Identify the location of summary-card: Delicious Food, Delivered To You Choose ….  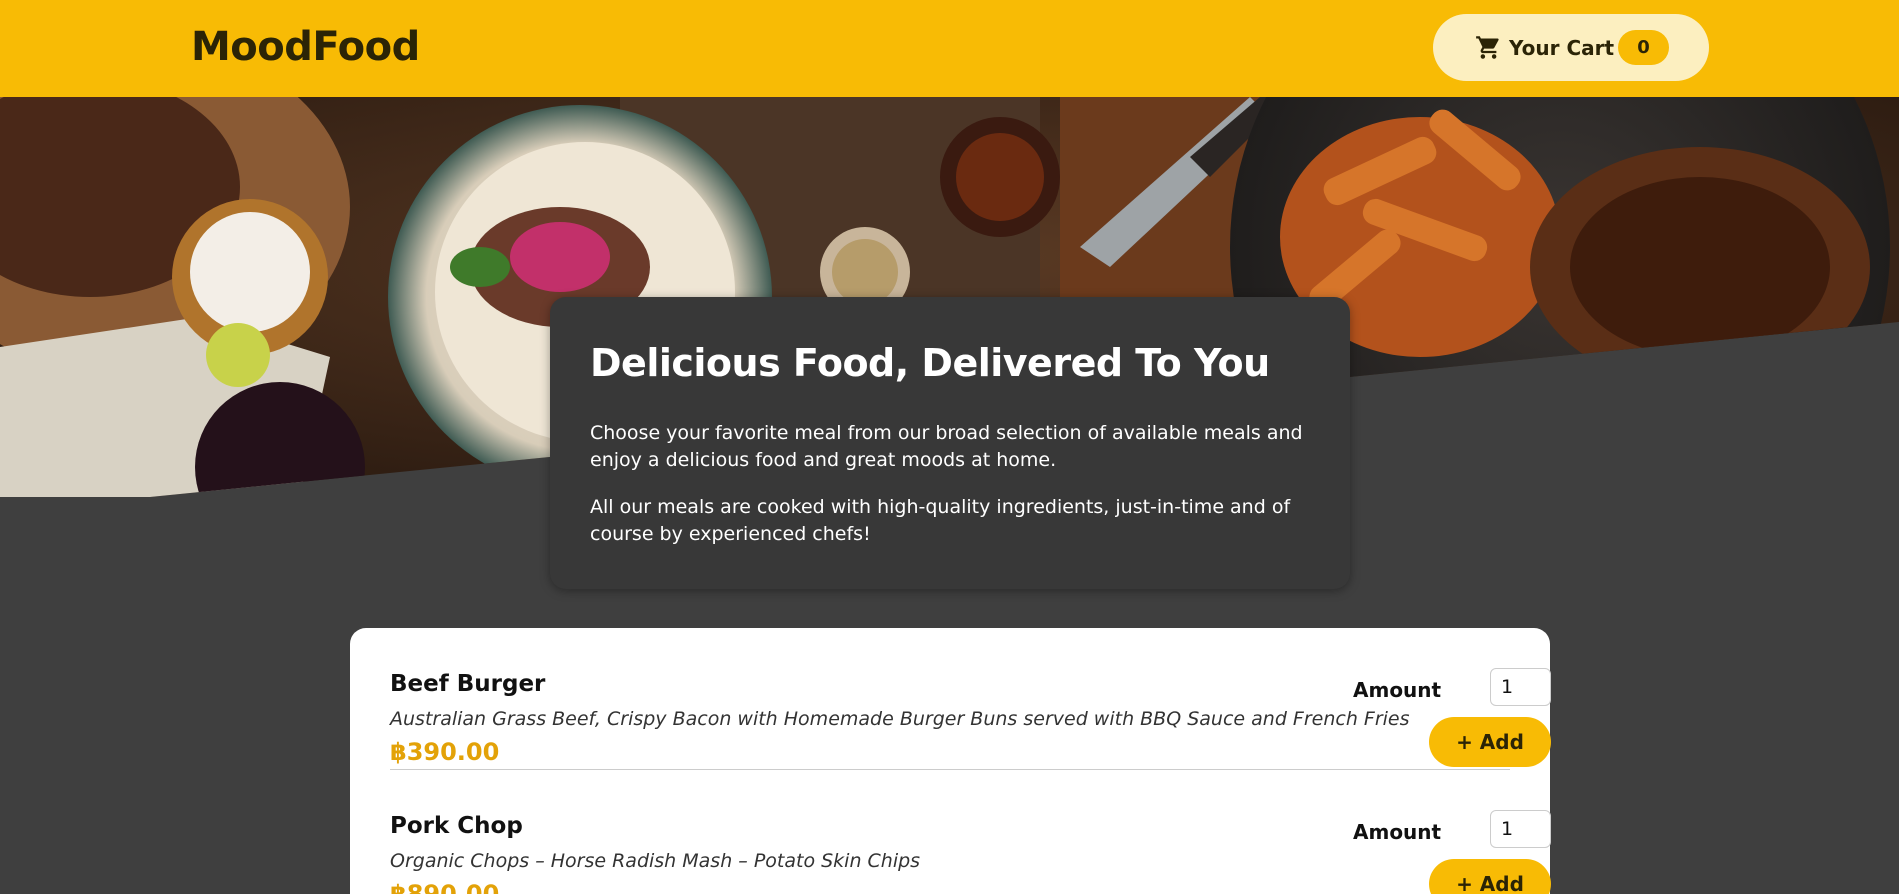
(950, 443).